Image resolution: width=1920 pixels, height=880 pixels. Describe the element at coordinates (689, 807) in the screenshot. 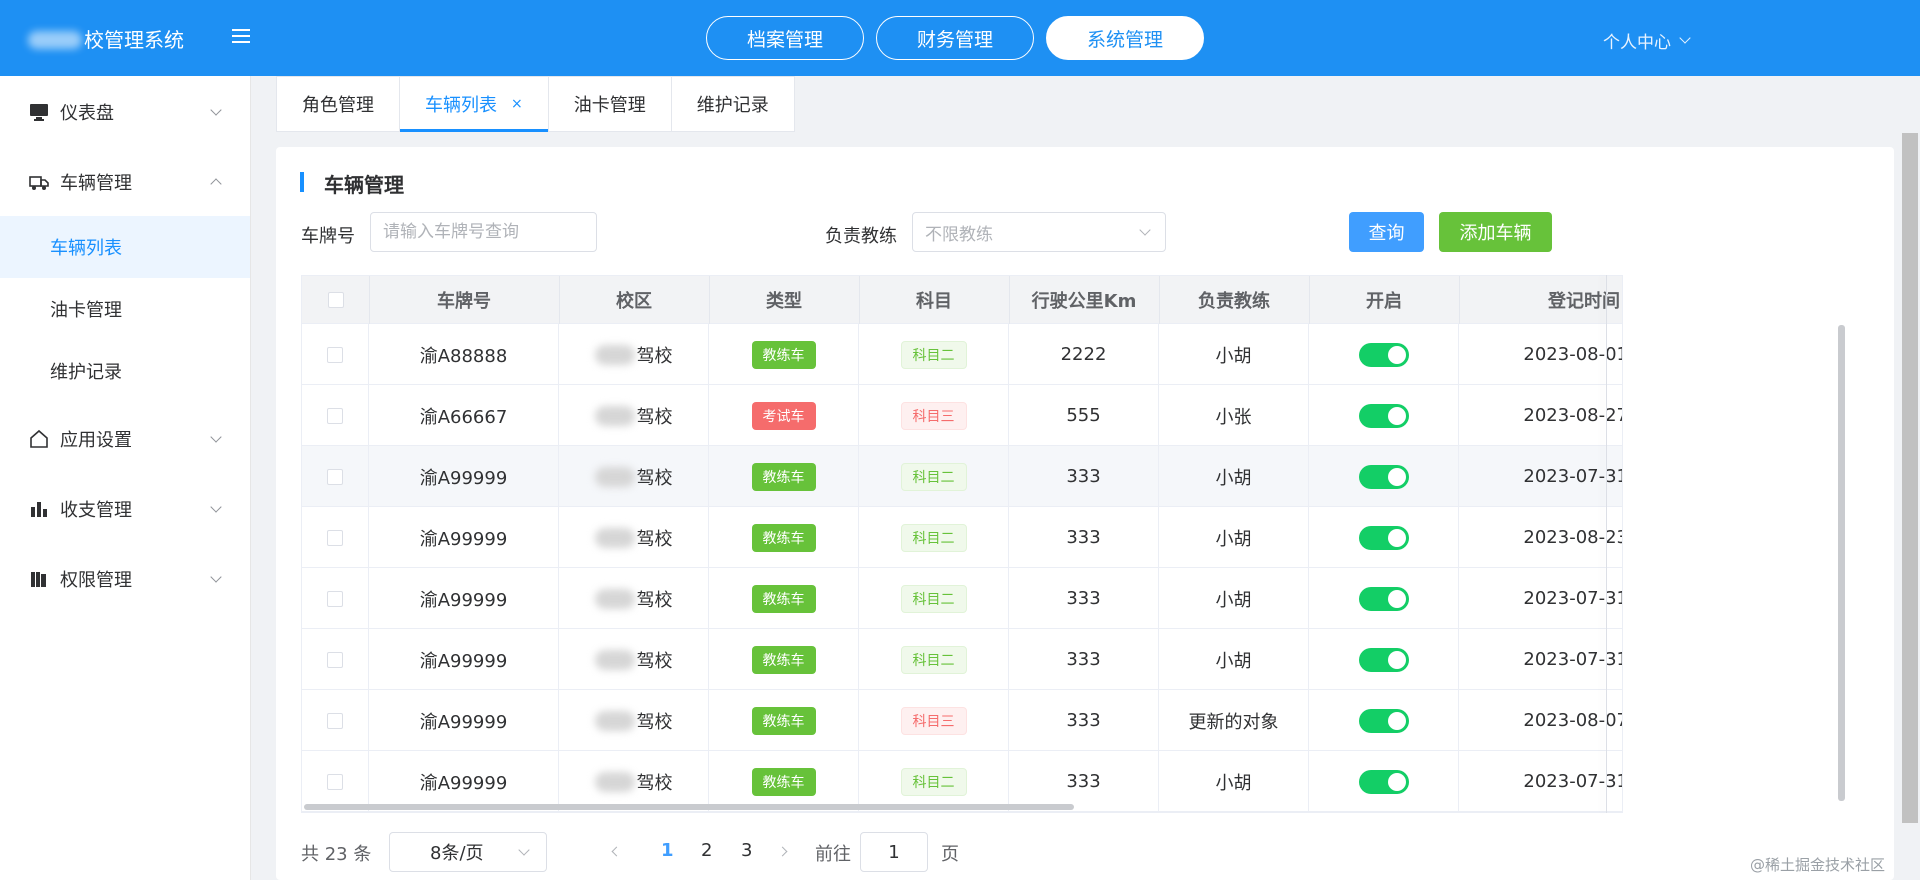

I see `horizontal-scrollbar` at that location.